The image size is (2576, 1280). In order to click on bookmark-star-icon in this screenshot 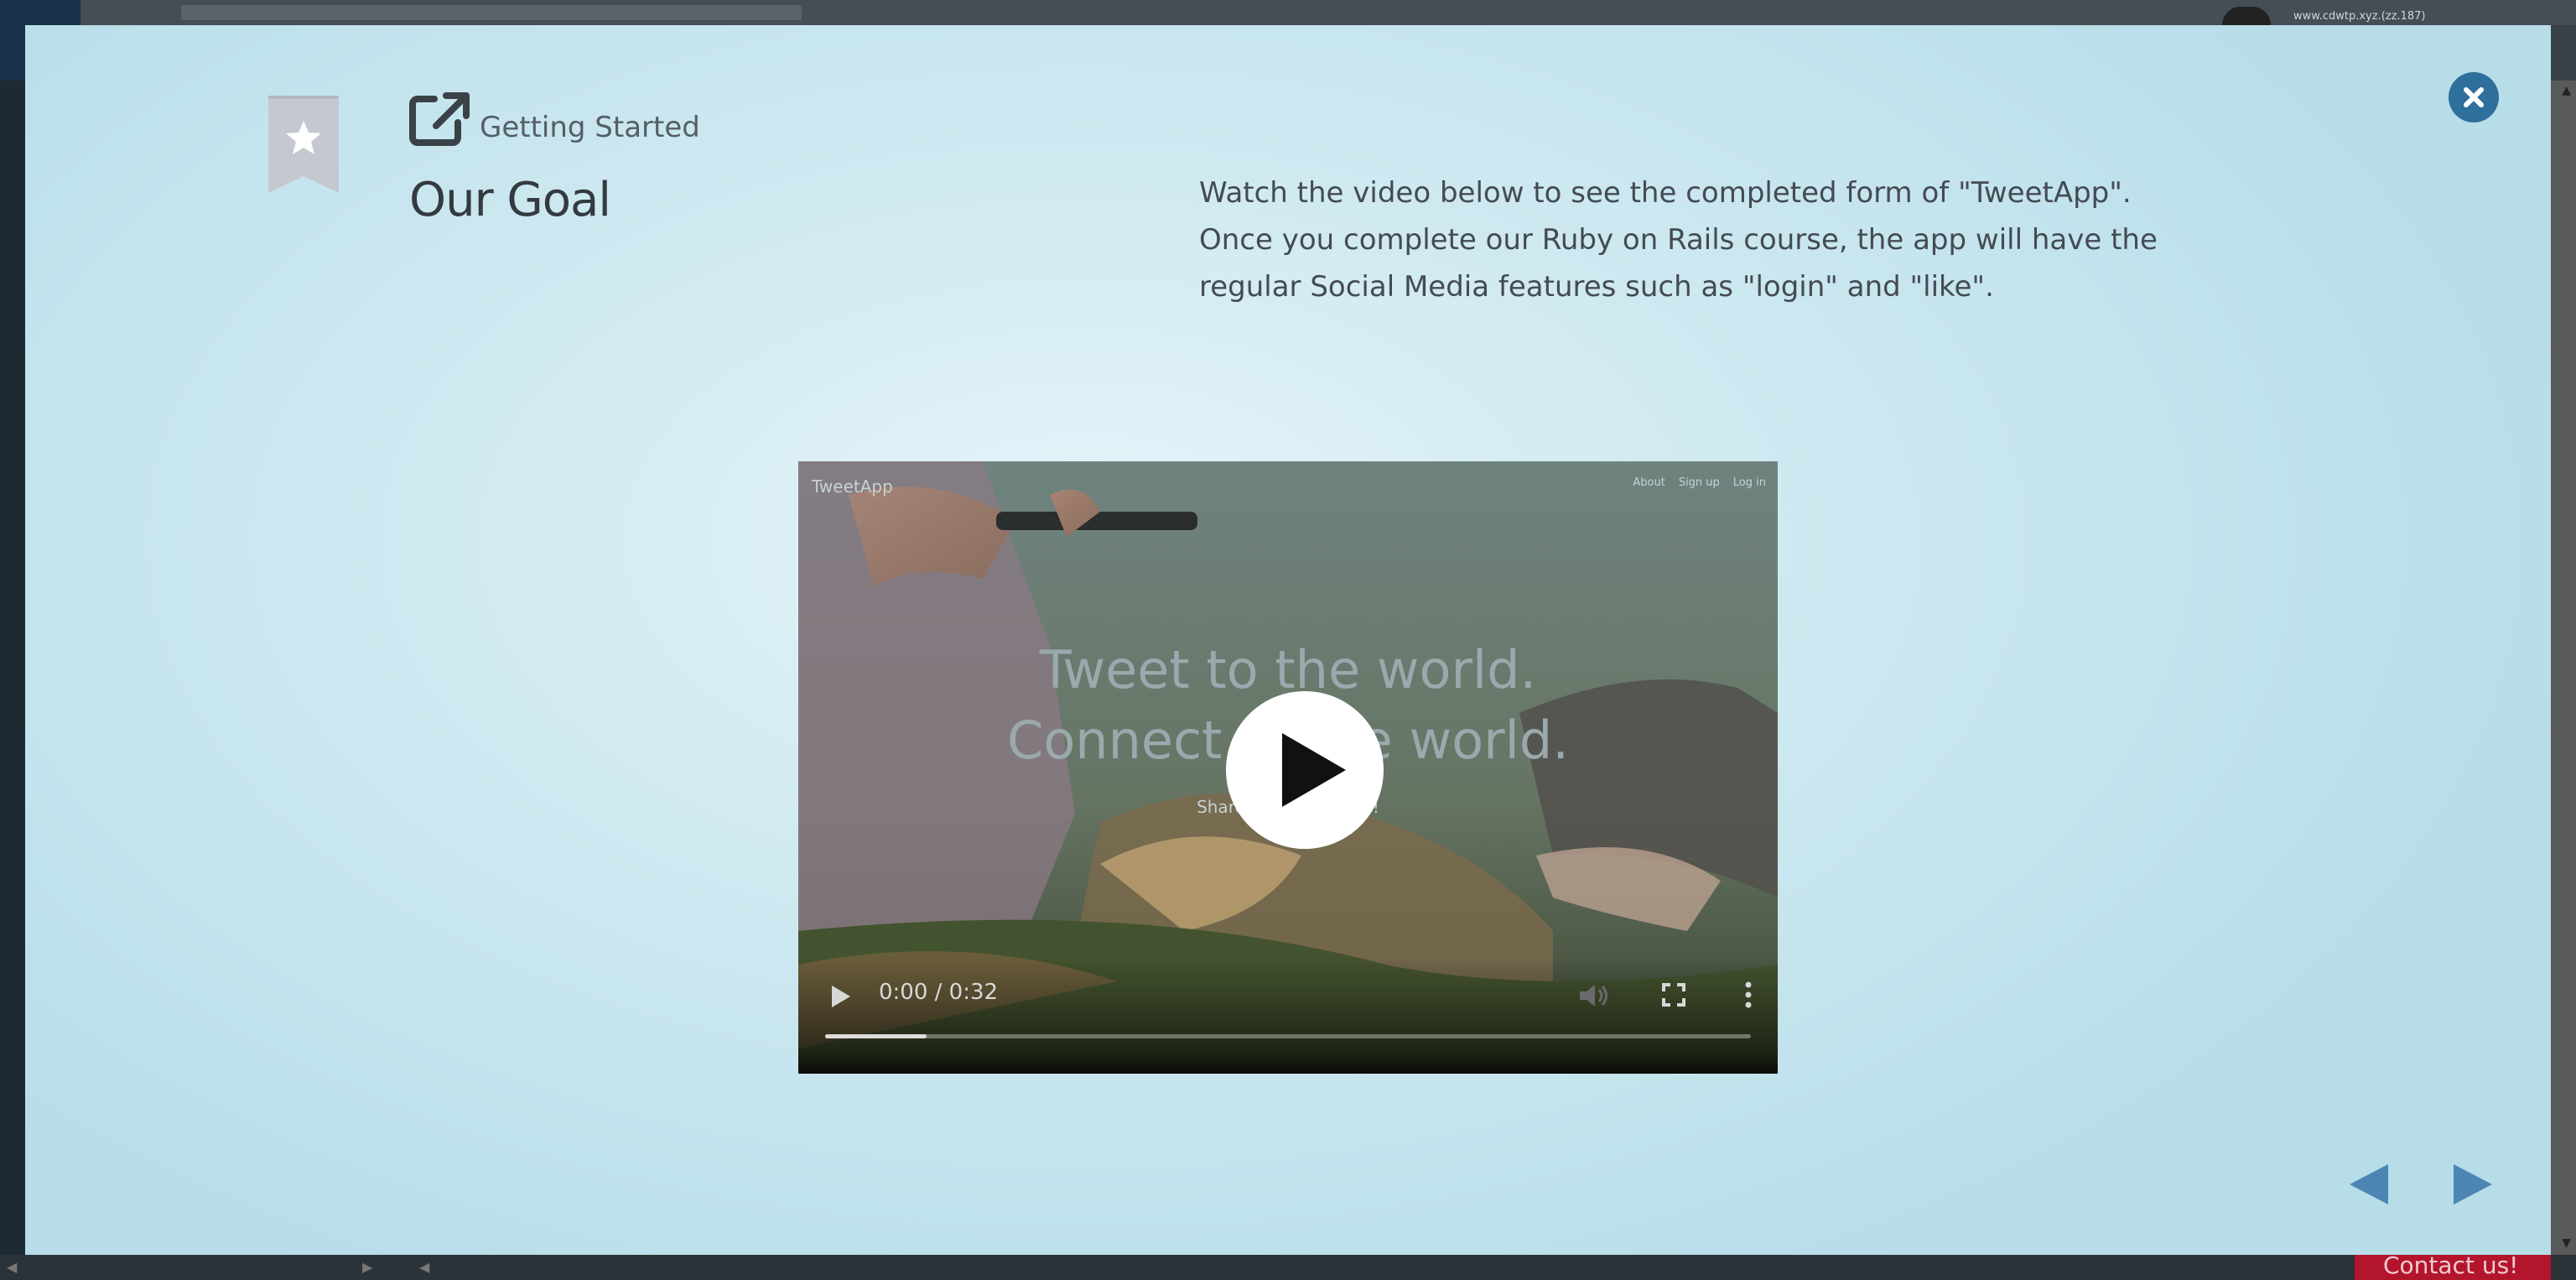, I will do `click(303, 145)`.